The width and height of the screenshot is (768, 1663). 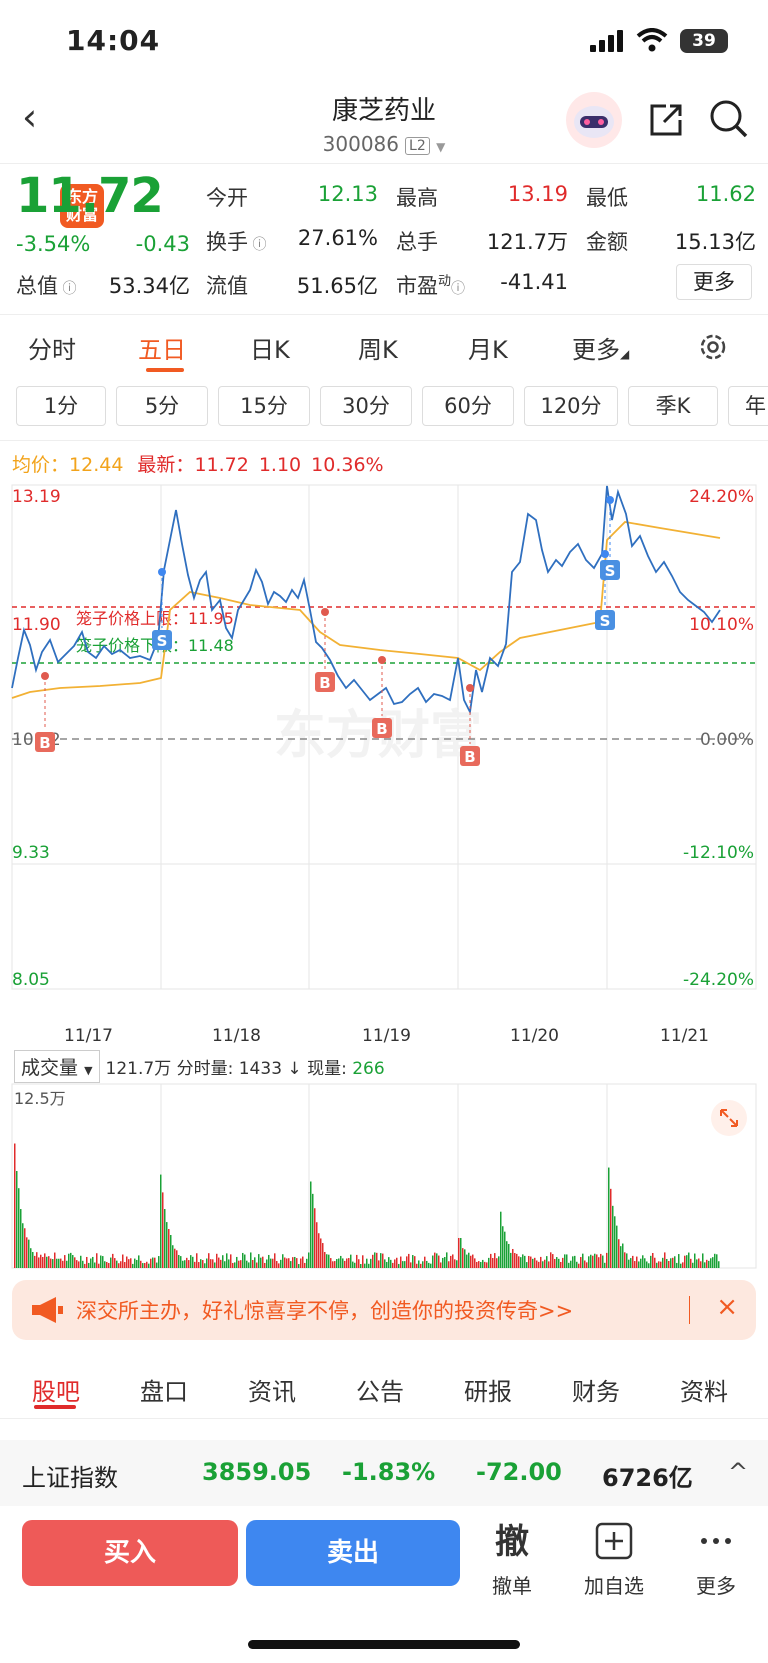 What do you see at coordinates (37, 286) in the screenshot?
I see `market-cap-label-text: 总值` at bounding box center [37, 286].